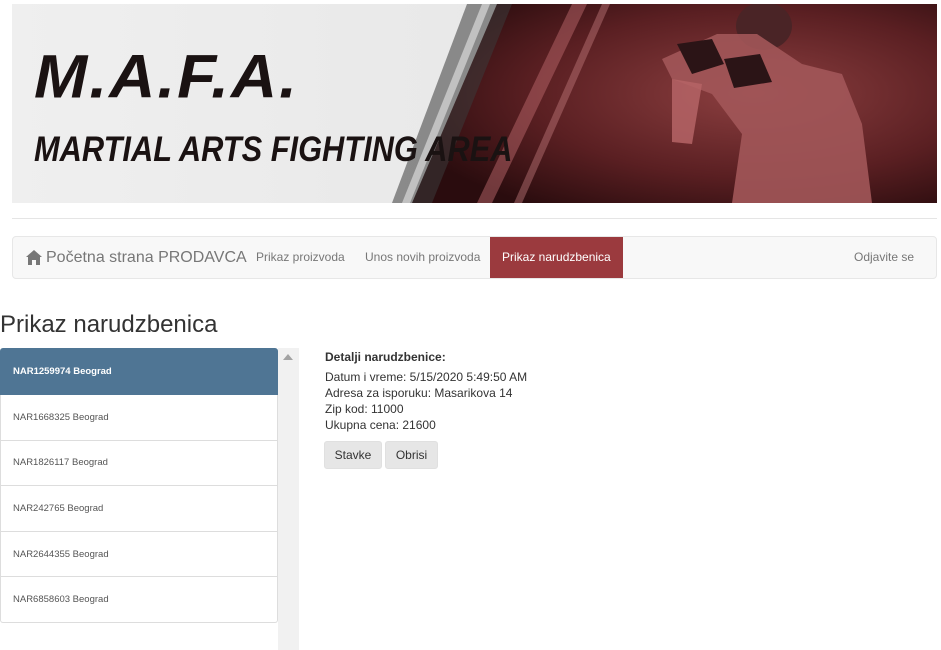 Image resolution: width=941 pixels, height=650 pixels. What do you see at coordinates (139, 509) in the screenshot?
I see `list-item-order: NAR242765 Beograd` at bounding box center [139, 509].